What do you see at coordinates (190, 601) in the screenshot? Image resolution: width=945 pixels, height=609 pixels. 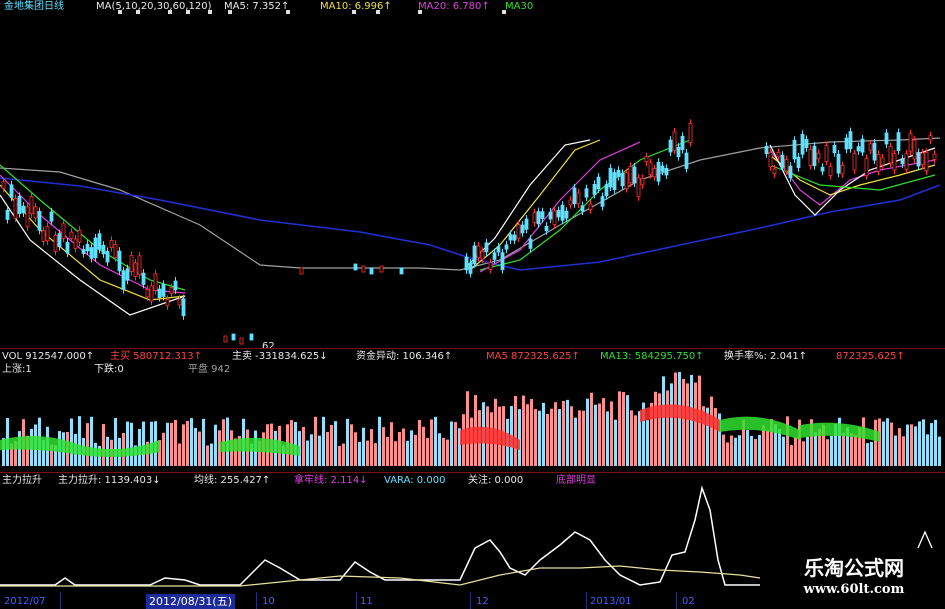 I see `date-selected: 2012/08/31(五)` at bounding box center [190, 601].